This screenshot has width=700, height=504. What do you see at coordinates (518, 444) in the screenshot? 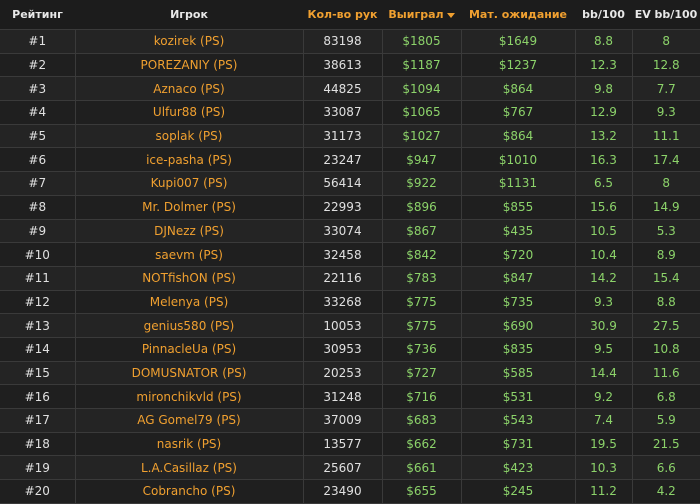
I see `ev-cell: $731` at bounding box center [518, 444].